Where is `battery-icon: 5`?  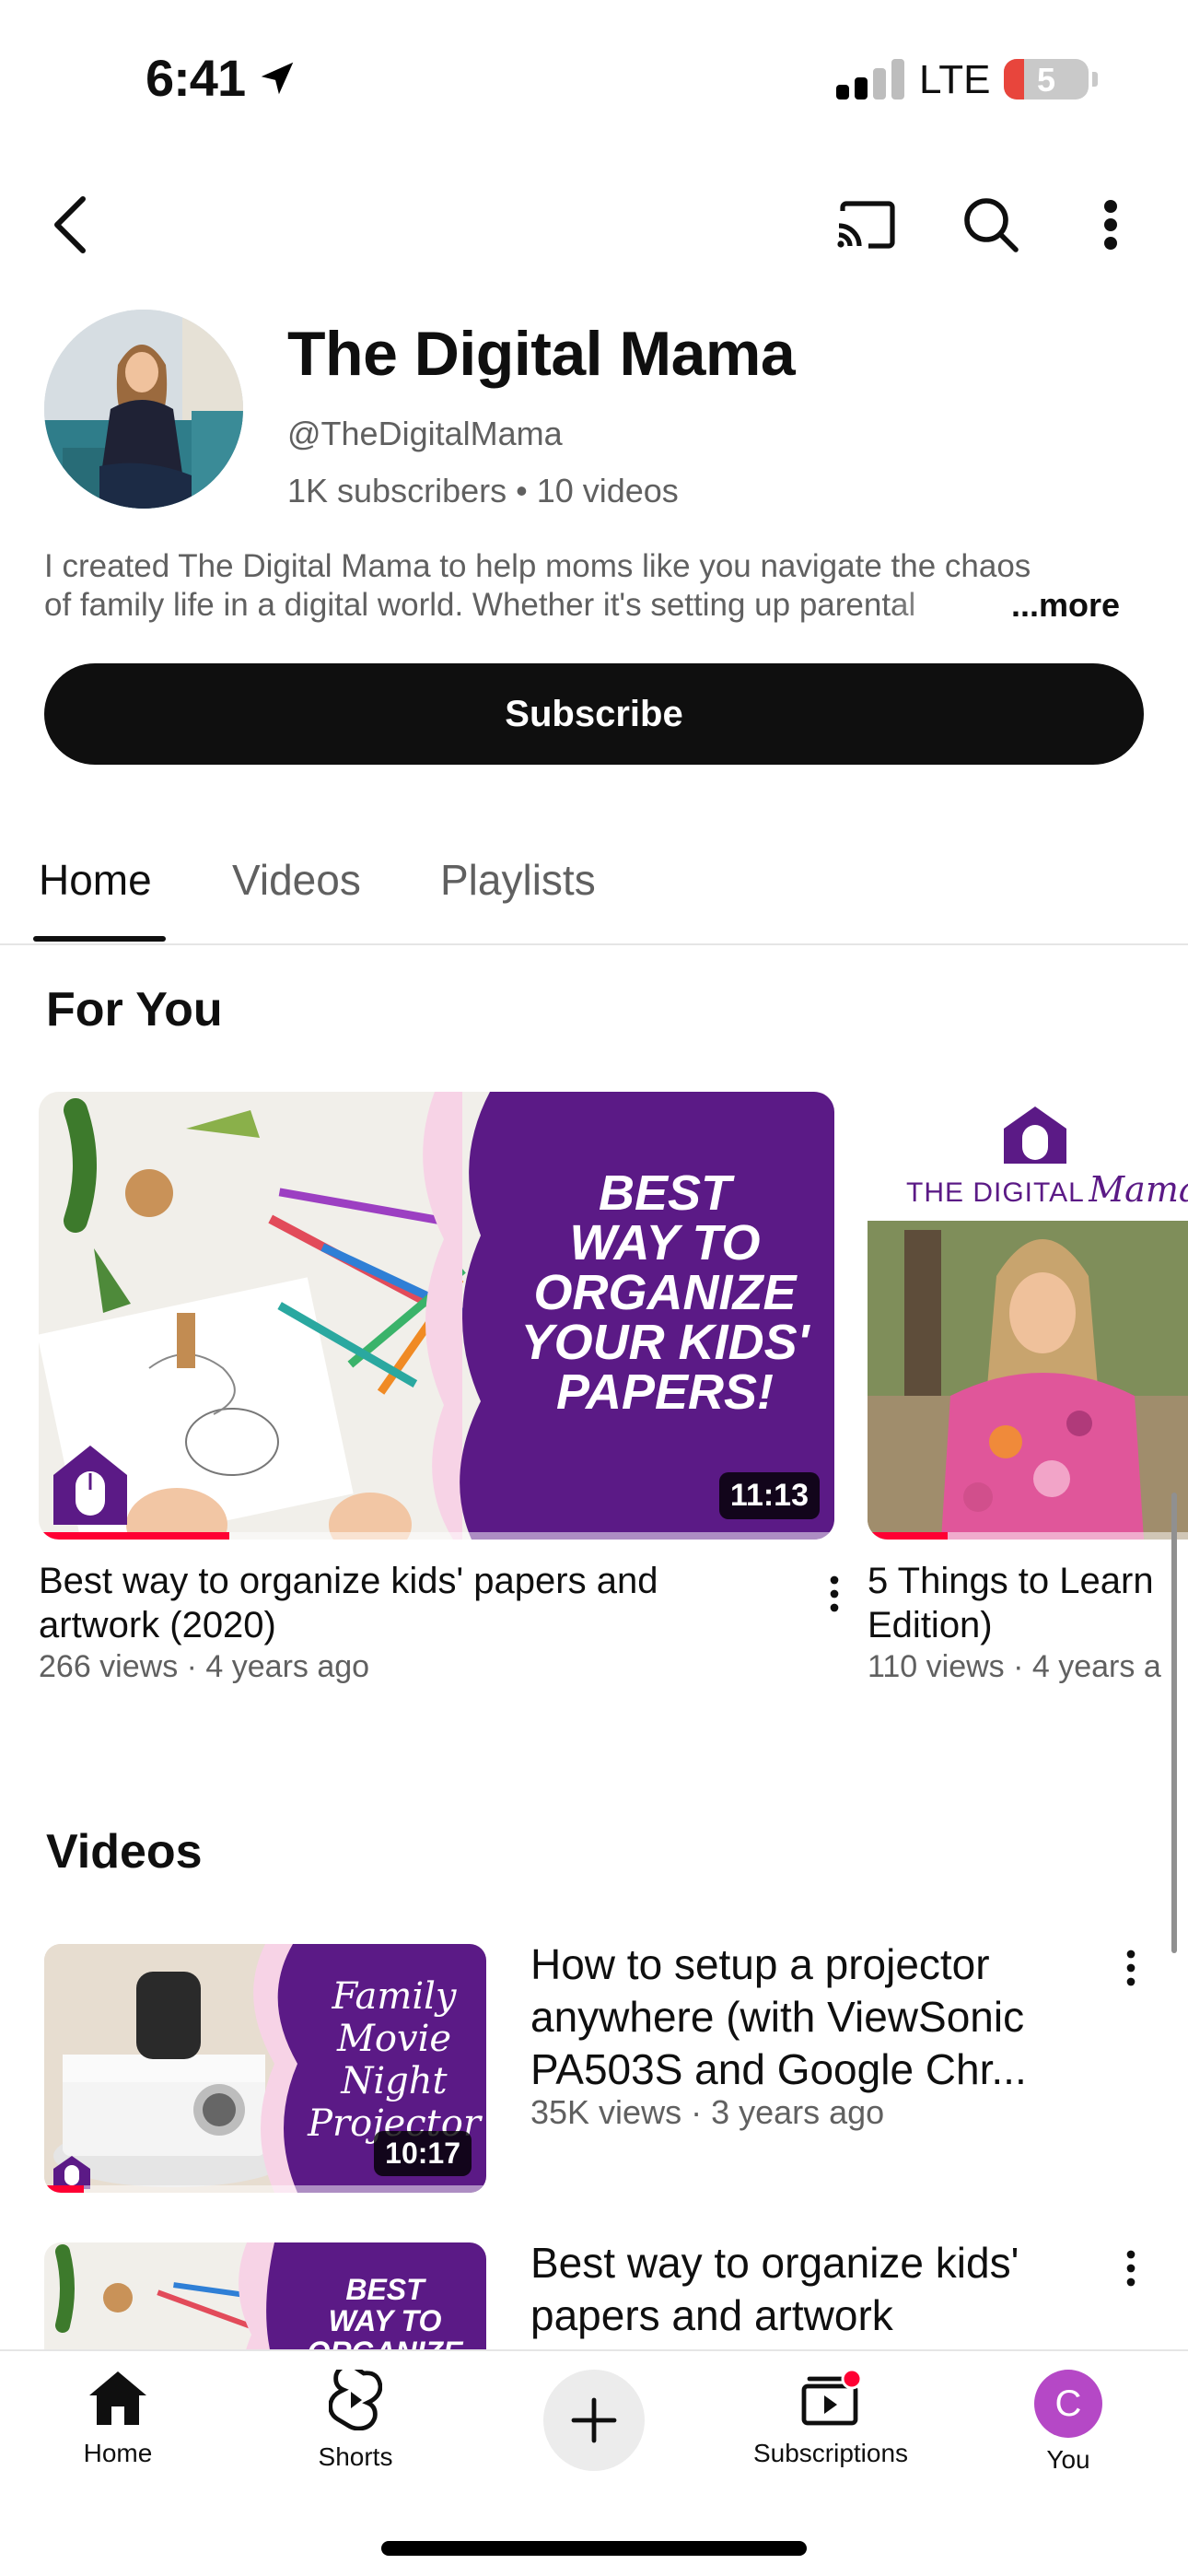
battery-icon: 5 is located at coordinates (1046, 79).